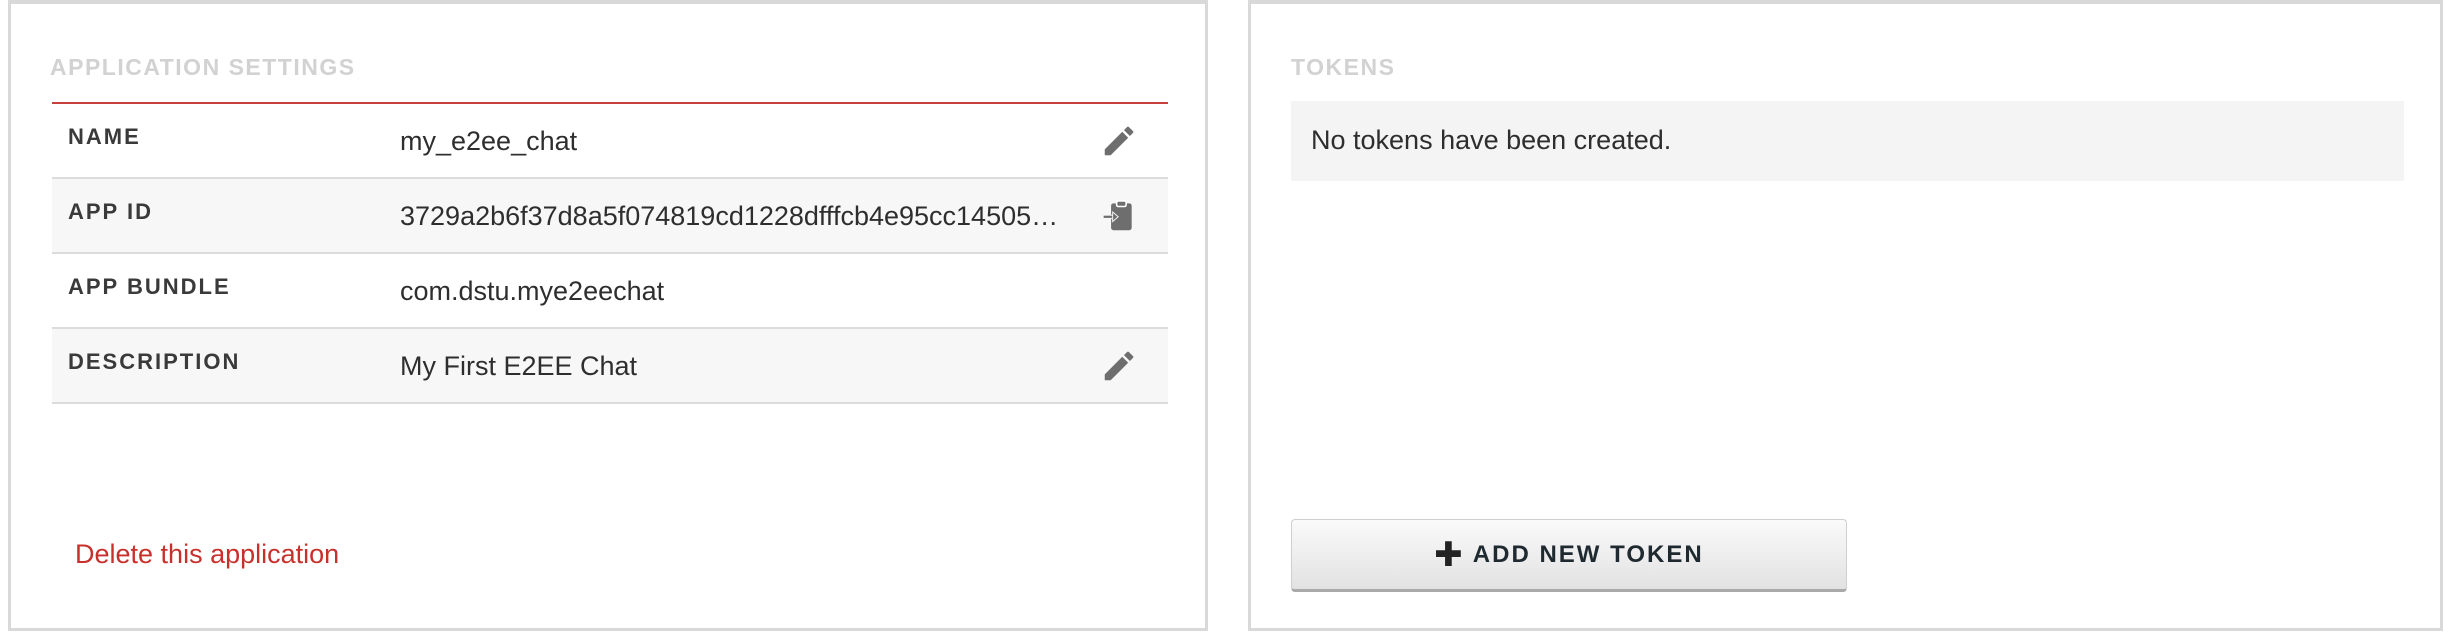 Image resolution: width=2450 pixels, height=636 pixels. Describe the element at coordinates (1588, 554) in the screenshot. I see `add-new-token-label: ADD NEW TOKEN` at that location.